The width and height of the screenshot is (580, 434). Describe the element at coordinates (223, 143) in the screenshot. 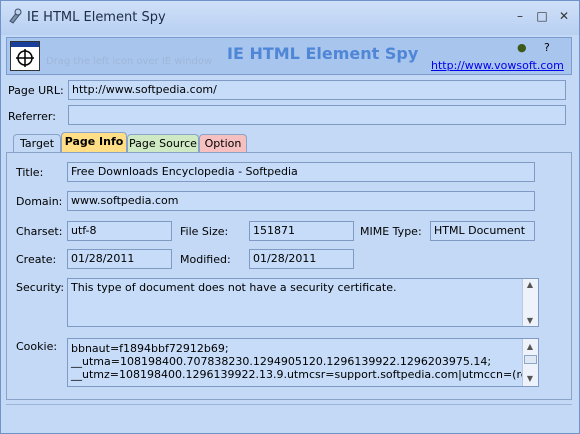

I see `tab-option: Option` at that location.